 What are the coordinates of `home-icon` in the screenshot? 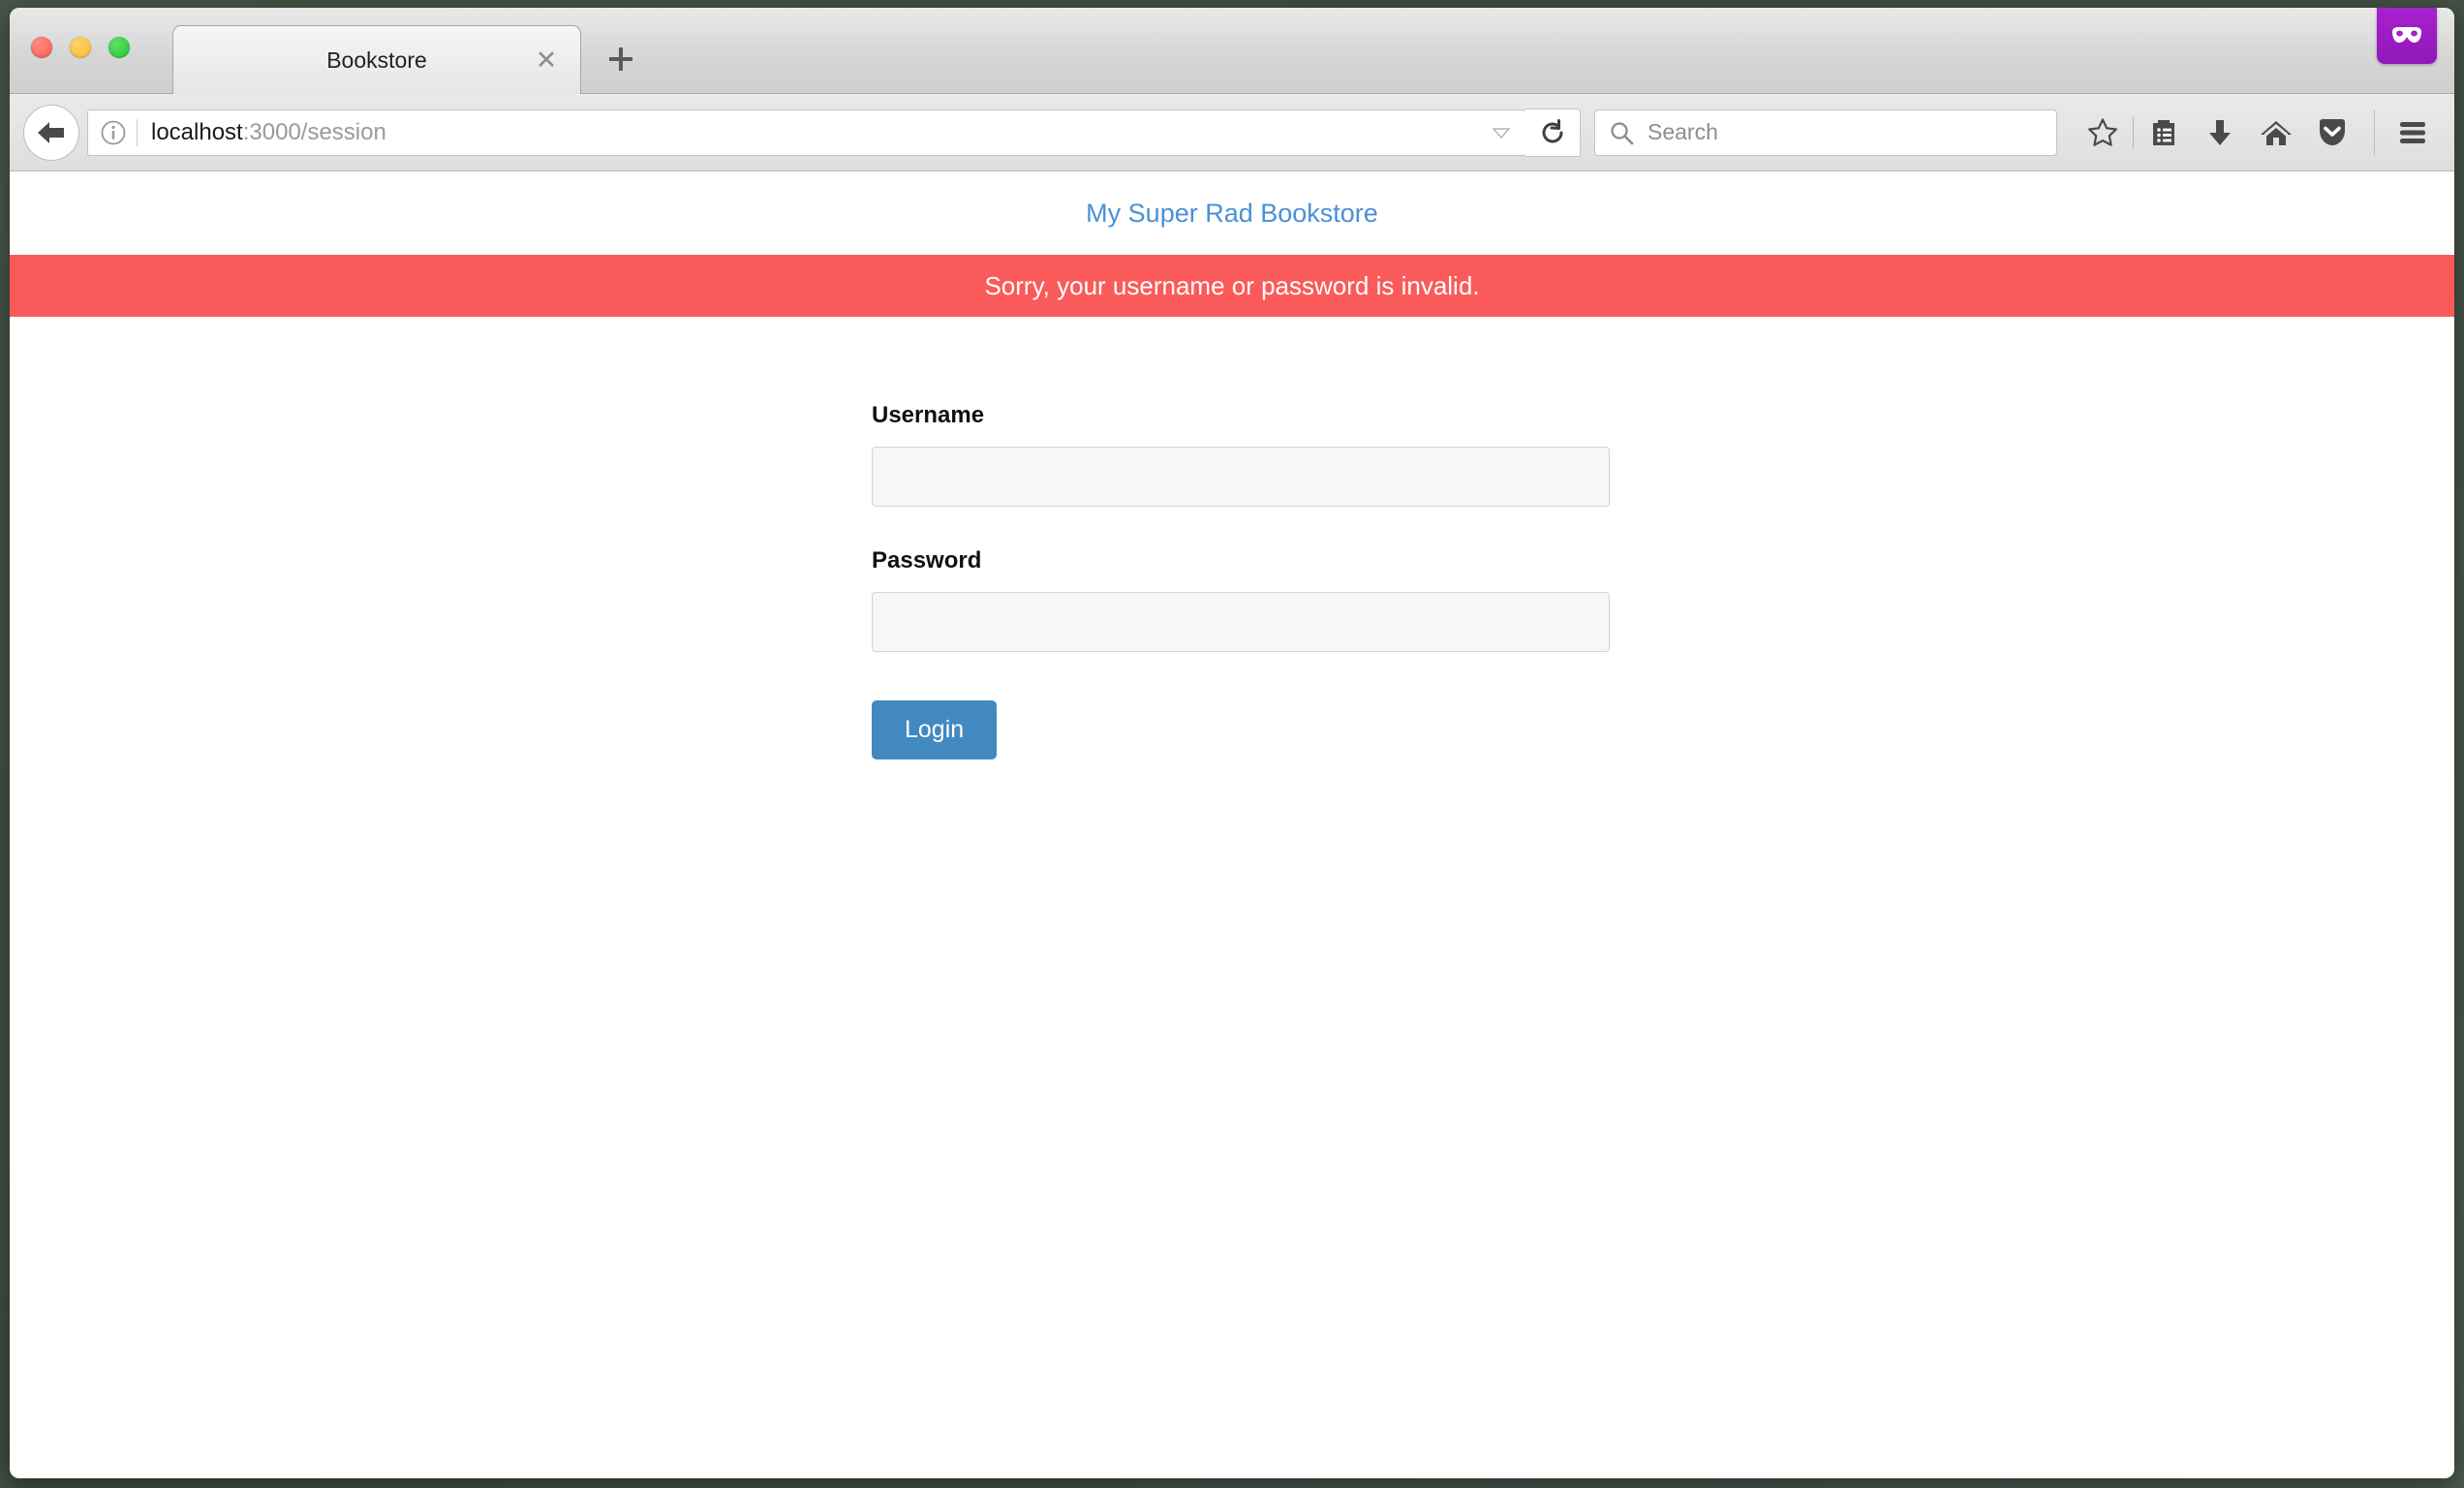 It's located at (2276, 133).